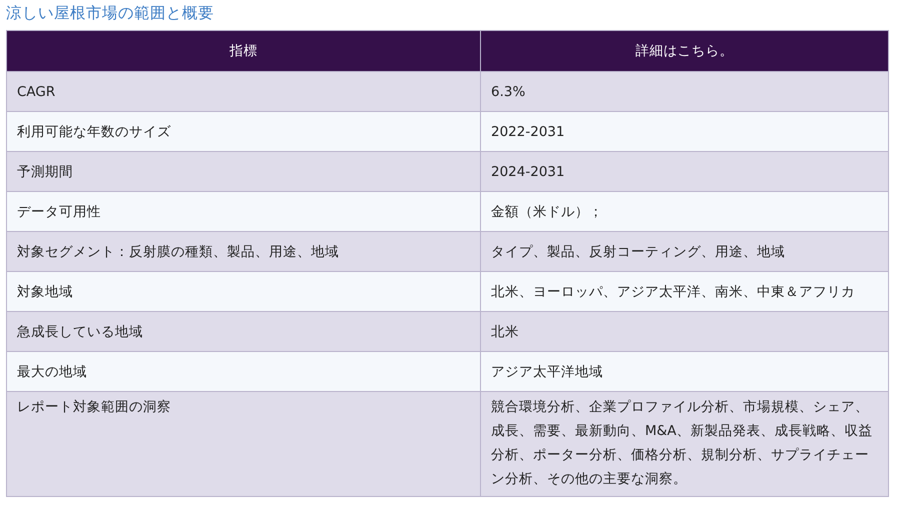  Describe the element at coordinates (684, 292) in the screenshot. I see `table-cell: 北米、ヨーロッパ、アジア太平洋、南米、中東＆アフリカ` at that location.